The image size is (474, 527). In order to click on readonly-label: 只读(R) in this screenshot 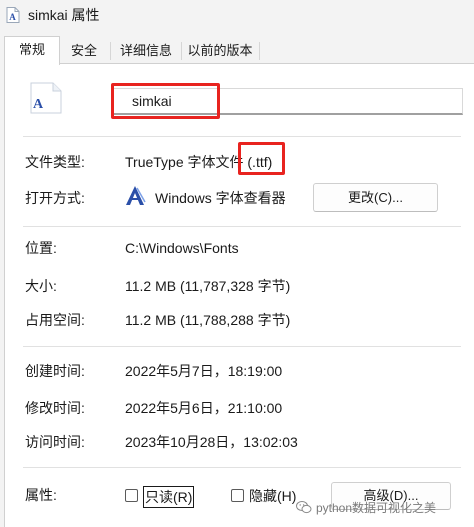, I will do `click(169, 497)`.